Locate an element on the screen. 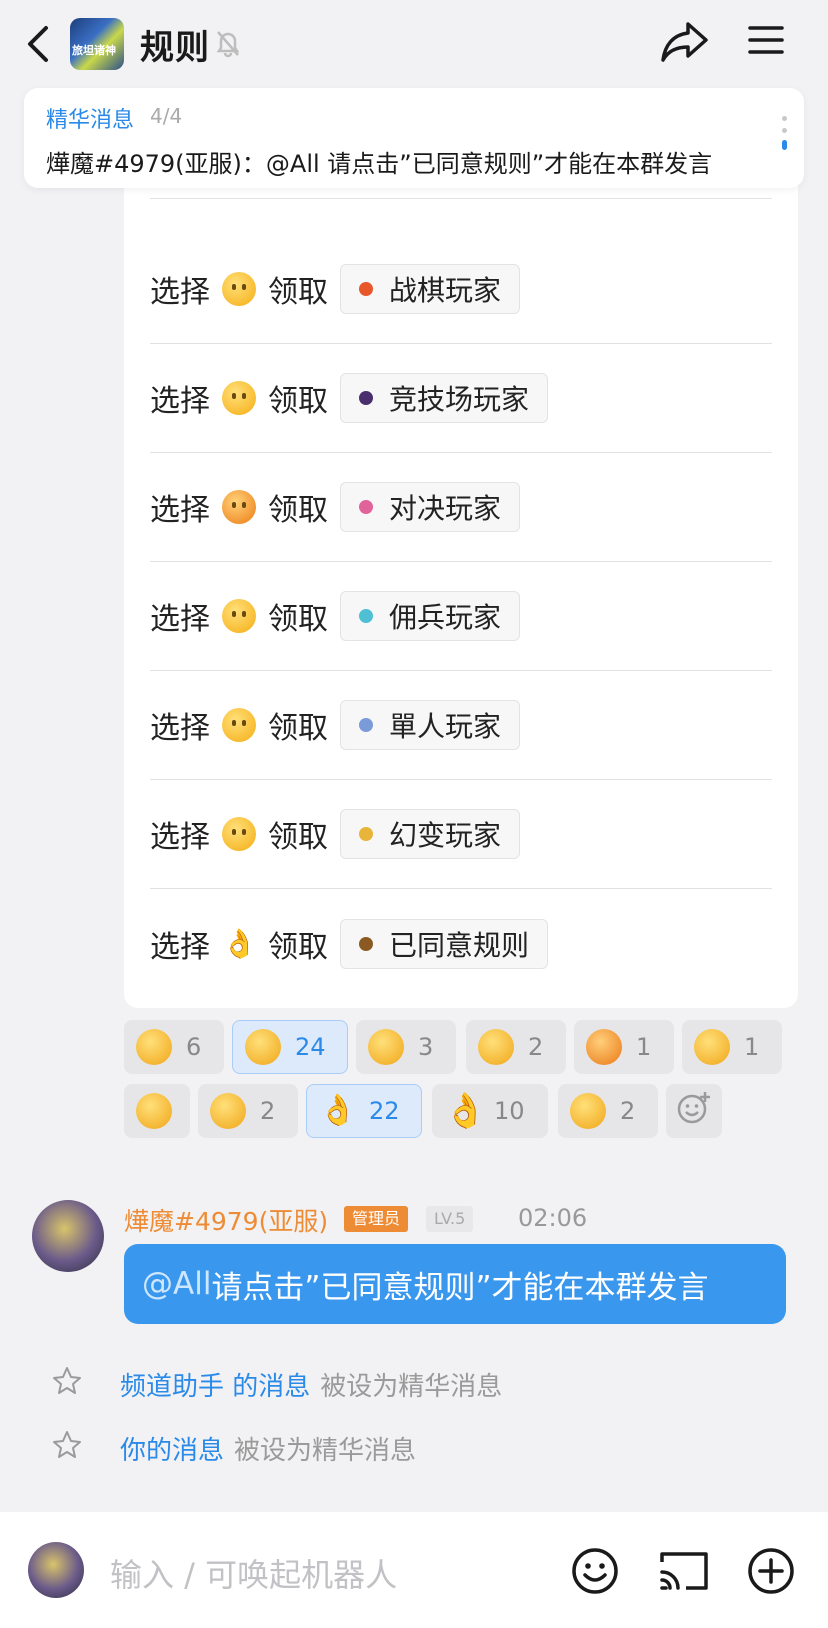 The image size is (828, 1628). cast-screen-icon is located at coordinates (684, 1573).